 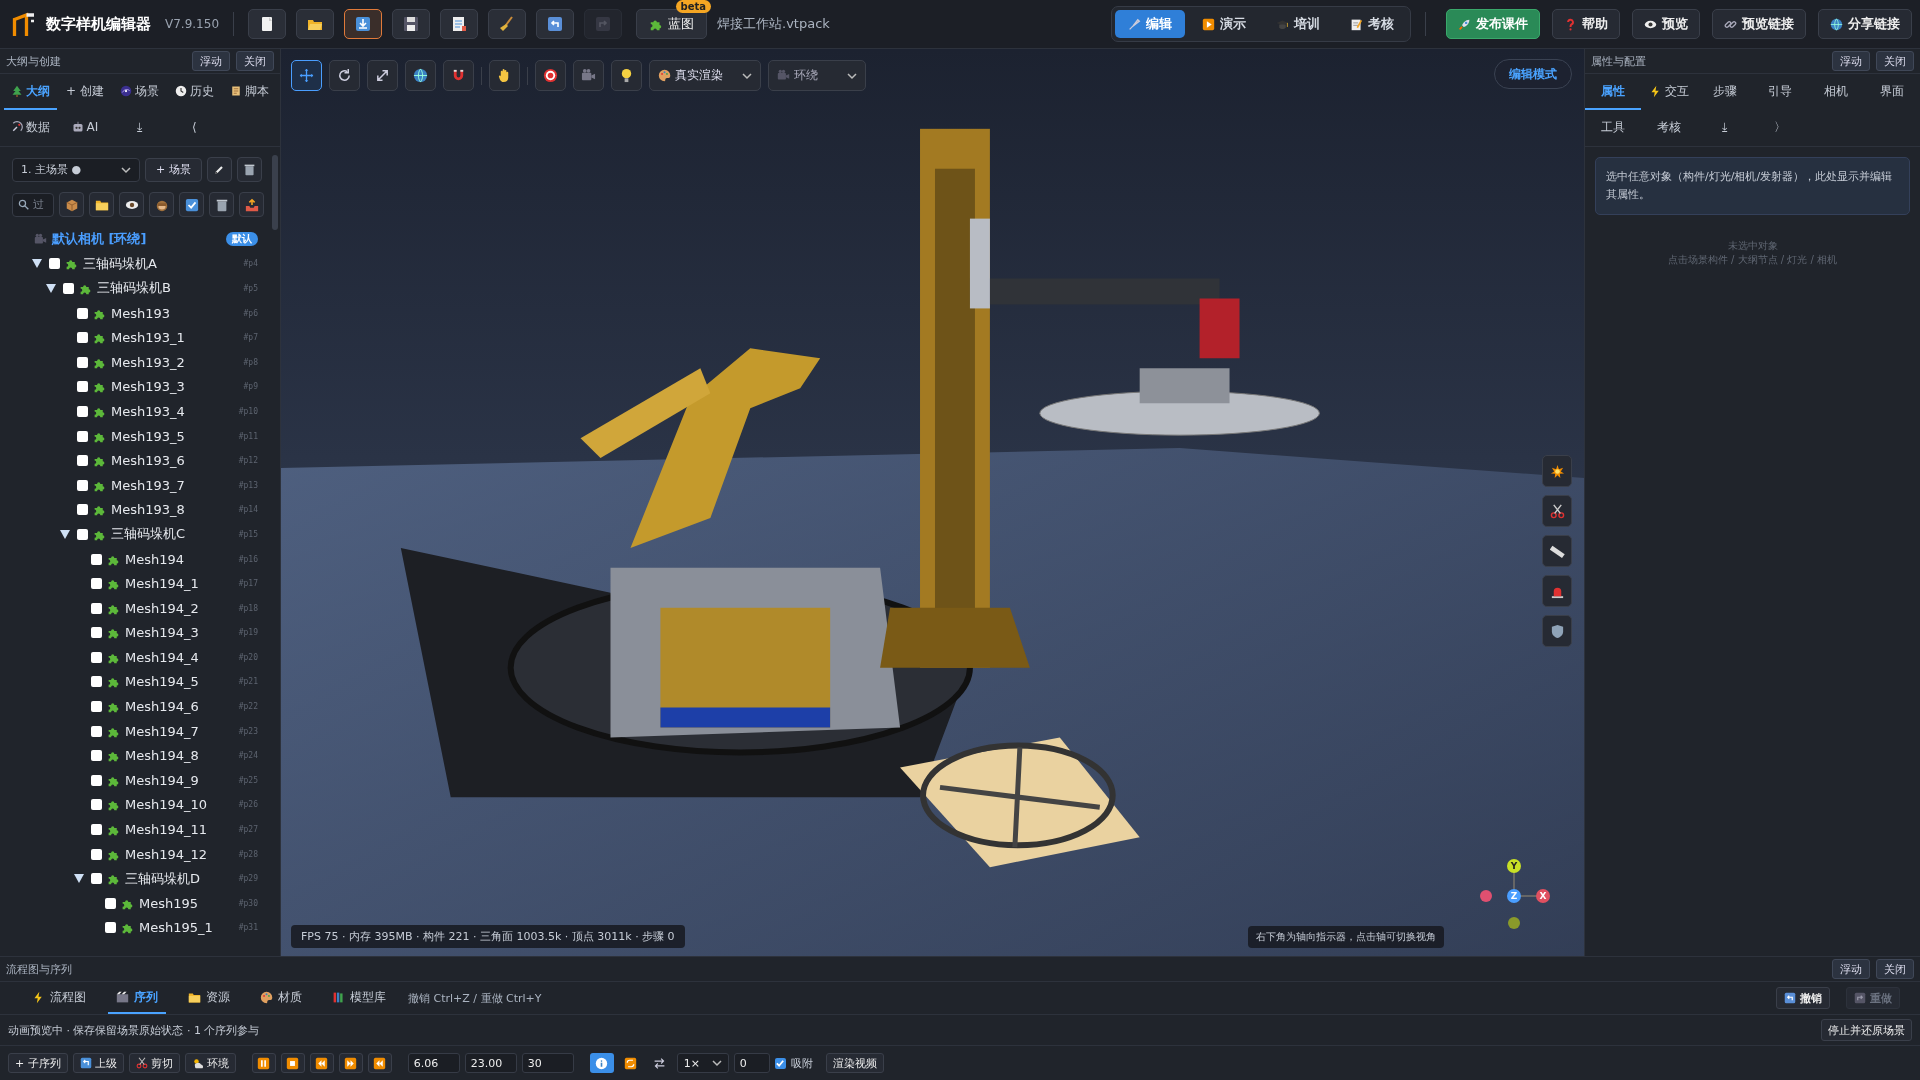 What do you see at coordinates (148, 461) in the screenshot?
I see `tree-item: Mesh193_6` at bounding box center [148, 461].